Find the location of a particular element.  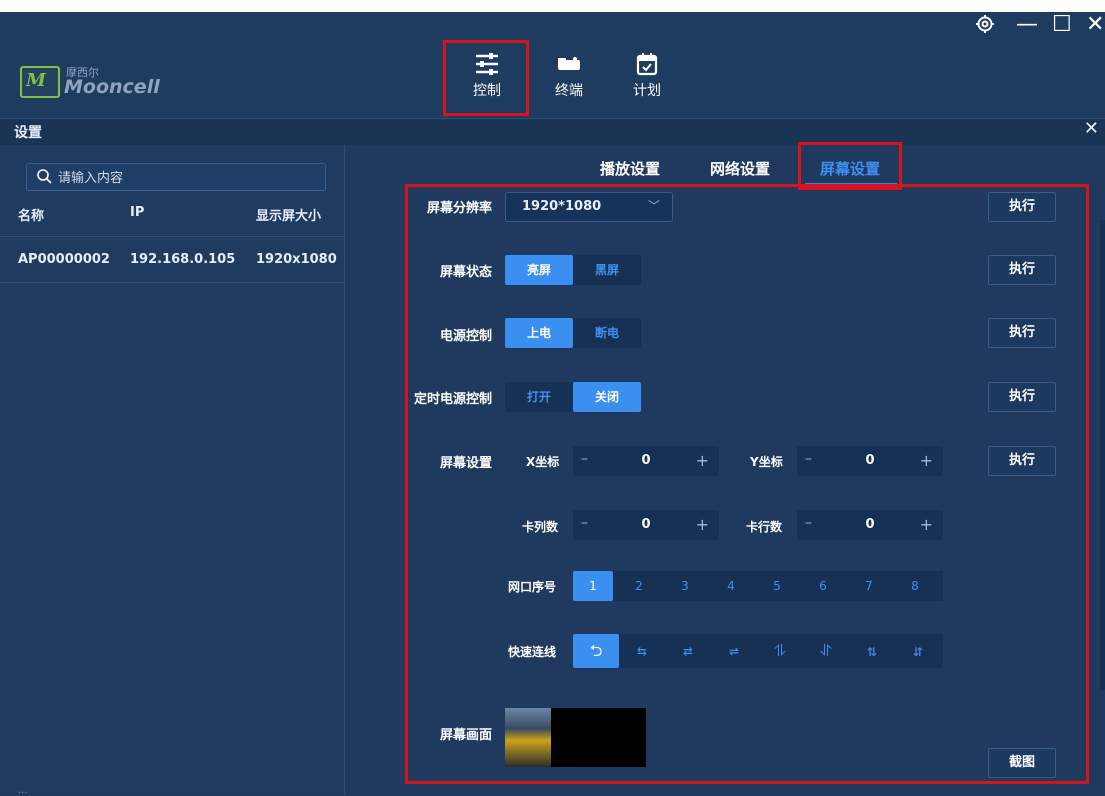

wiring-2-icon: ⇆ is located at coordinates (642, 651).